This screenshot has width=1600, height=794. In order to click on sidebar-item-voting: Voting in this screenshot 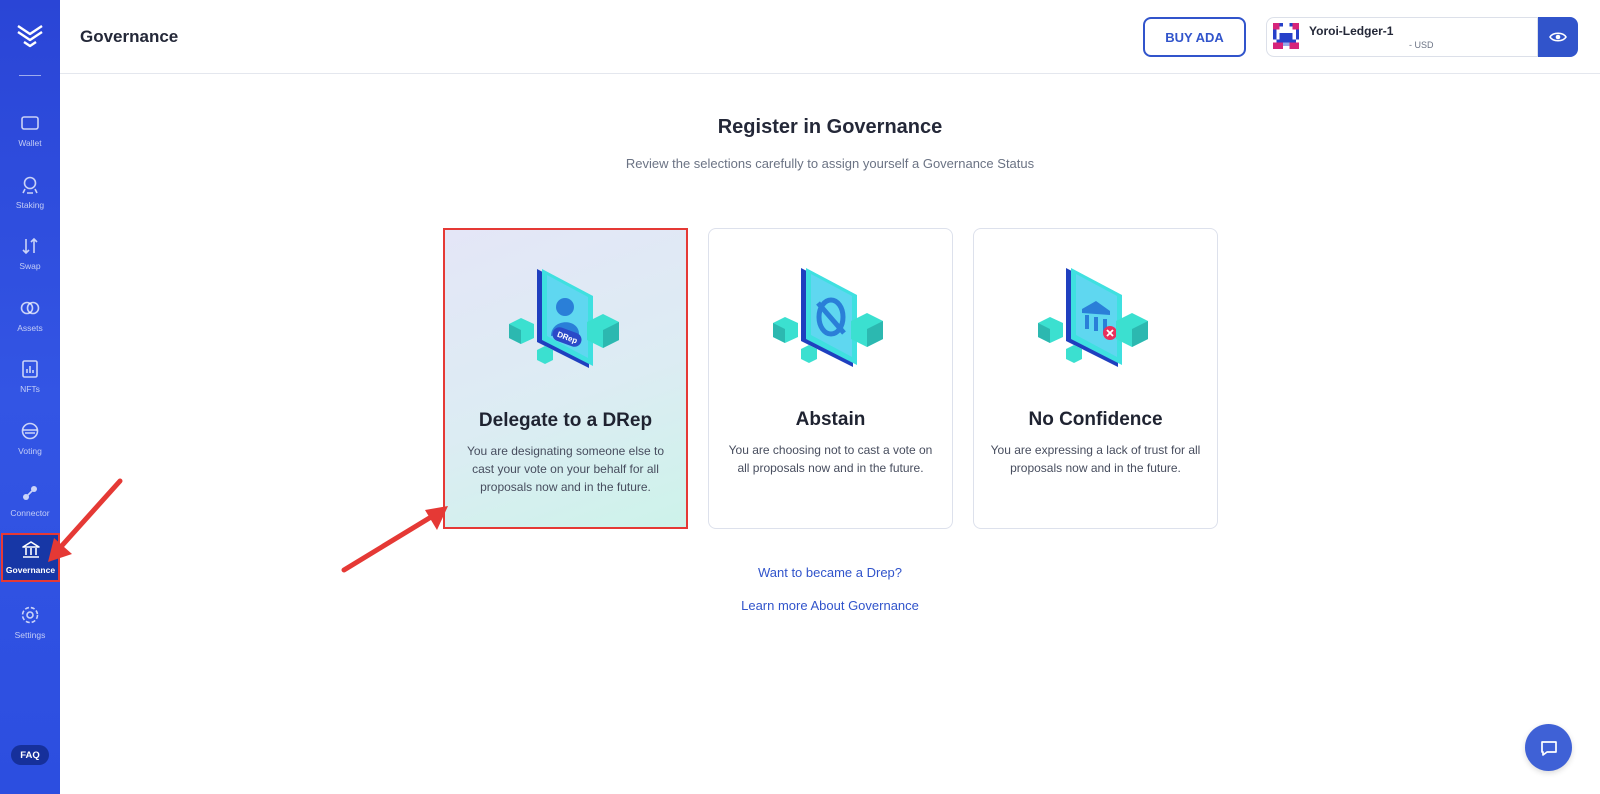, I will do `click(30, 439)`.